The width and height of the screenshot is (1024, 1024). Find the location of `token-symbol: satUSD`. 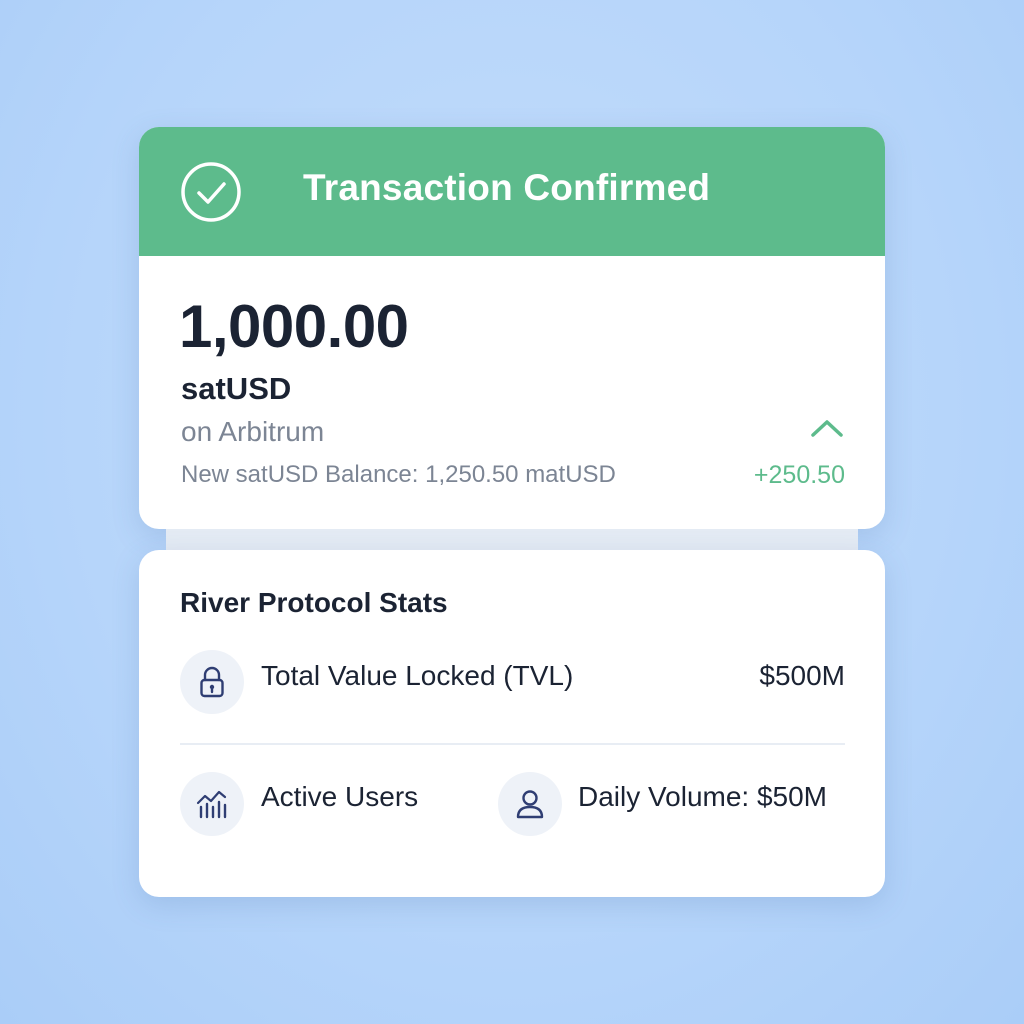

token-symbol: satUSD is located at coordinates (236, 388).